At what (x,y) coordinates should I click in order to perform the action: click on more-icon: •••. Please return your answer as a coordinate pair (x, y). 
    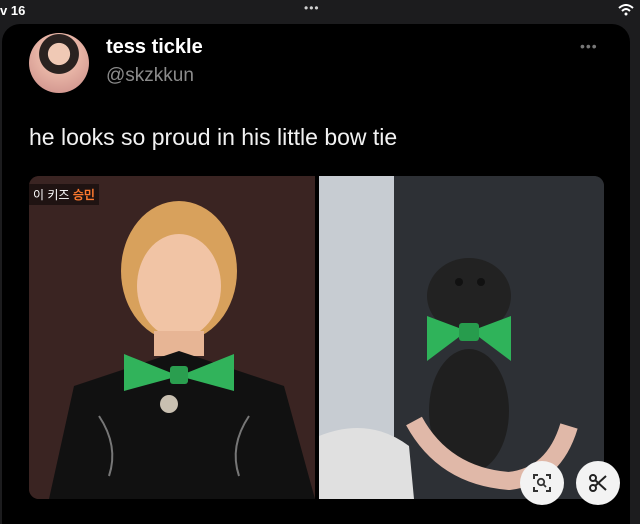
    Looking at the image, I should click on (589, 46).